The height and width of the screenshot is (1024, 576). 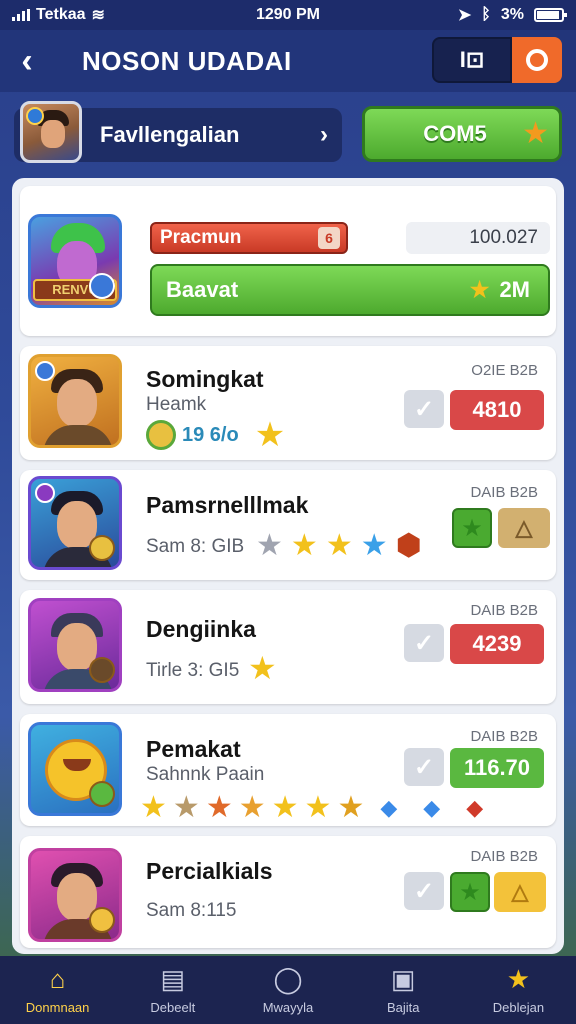 I want to click on list-item: Percialkials Sam 8:115 DAIB B2B ✓ ★ △, so click(x=288, y=892).